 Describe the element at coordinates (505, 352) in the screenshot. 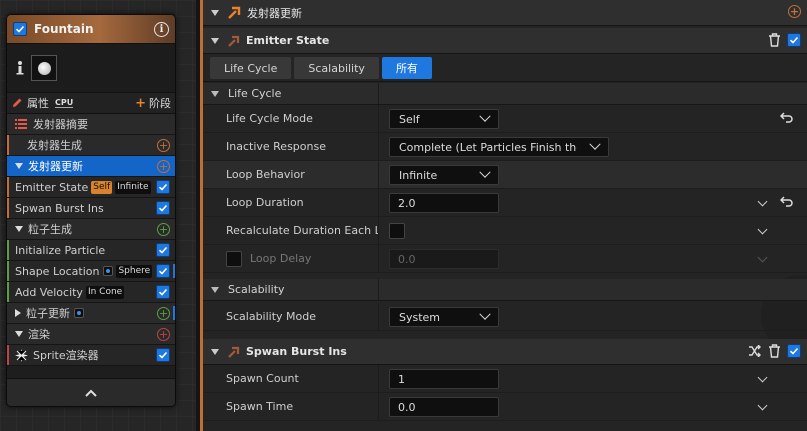

I see `spawn-burst-header: Spwan Burst Ins` at that location.